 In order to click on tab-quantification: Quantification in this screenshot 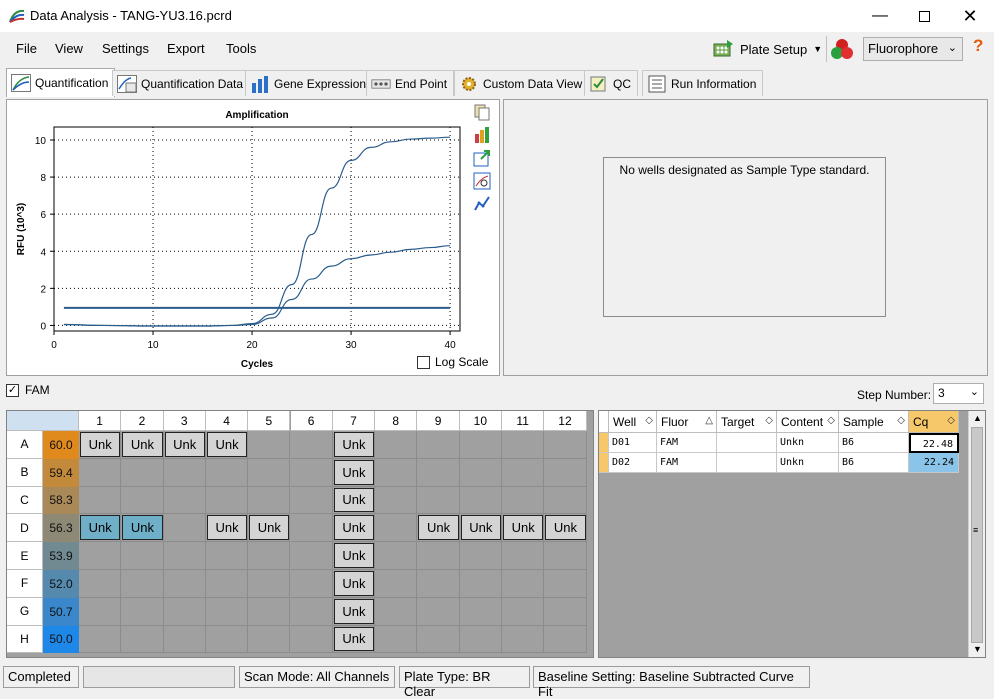, I will do `click(61, 82)`.